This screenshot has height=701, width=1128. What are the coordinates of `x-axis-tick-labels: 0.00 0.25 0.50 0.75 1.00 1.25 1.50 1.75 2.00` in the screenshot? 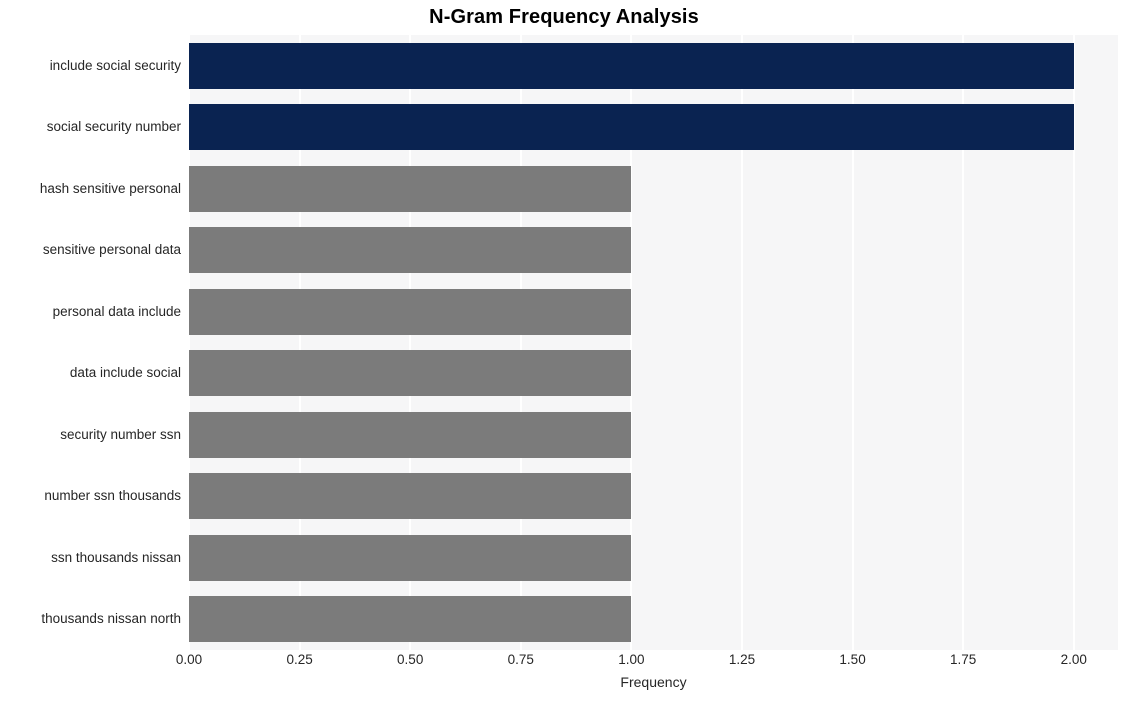 It's located at (647, 663).